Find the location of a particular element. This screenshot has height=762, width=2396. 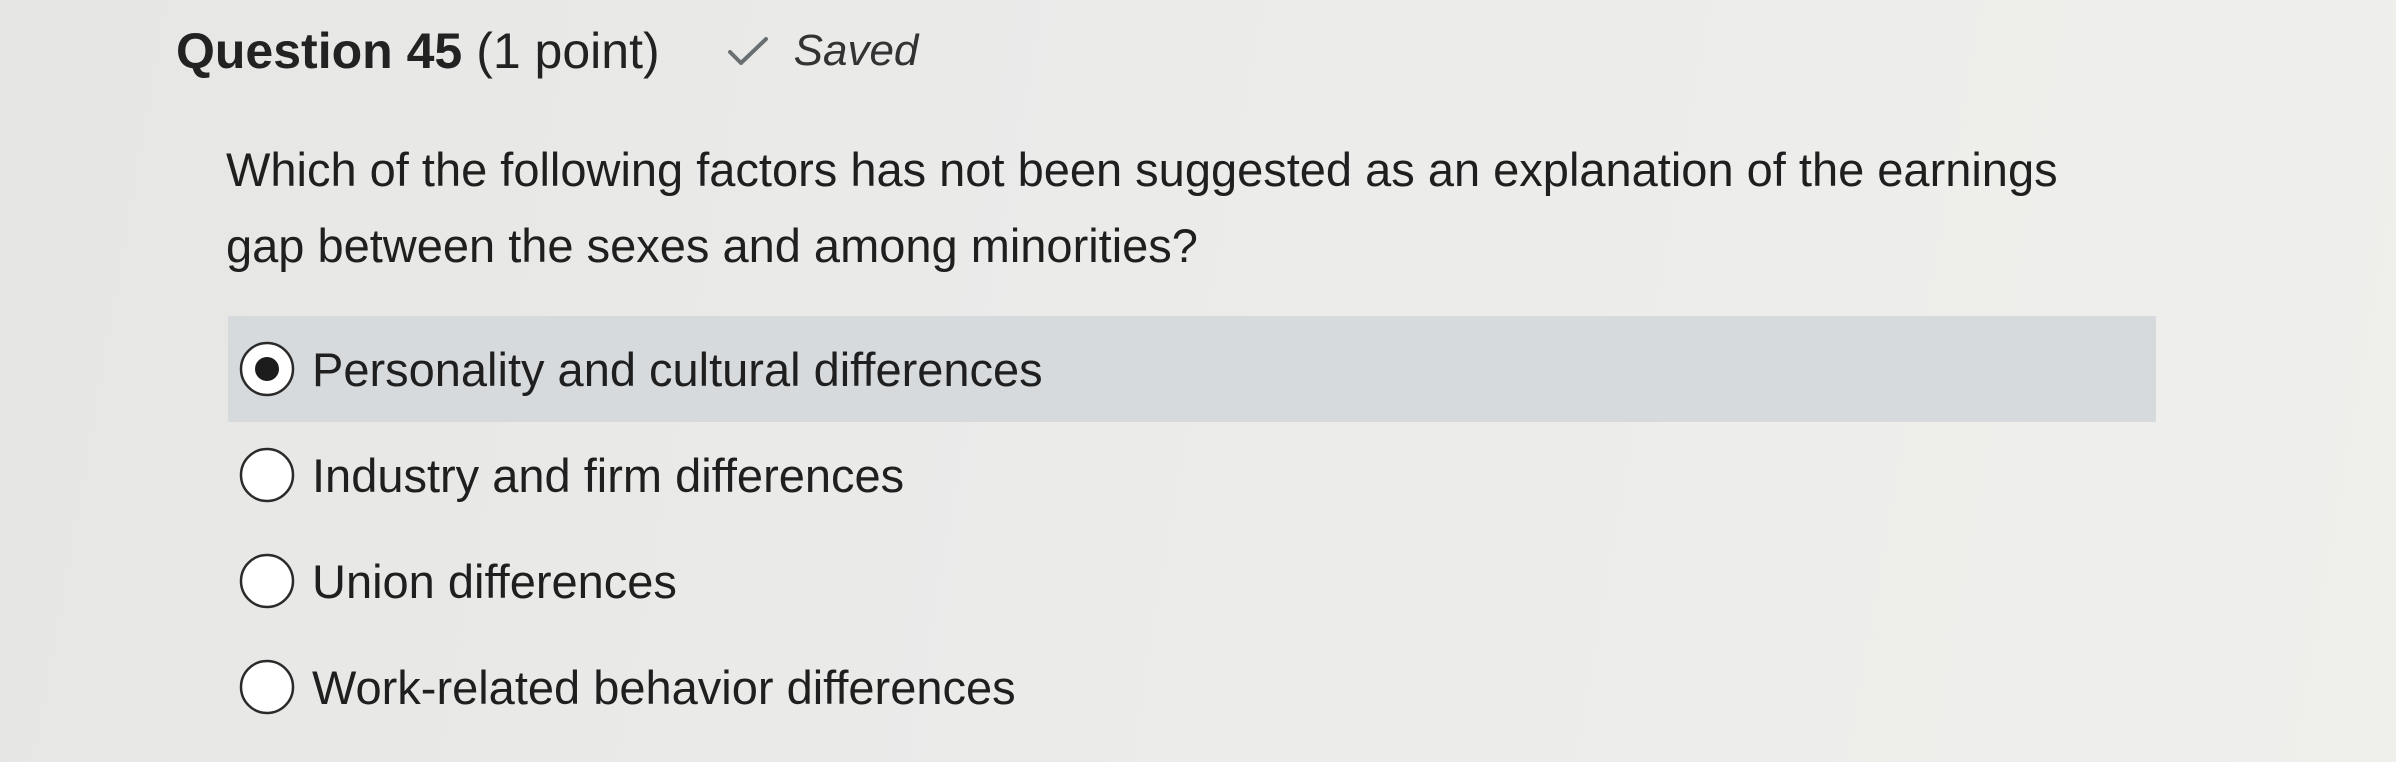

answer-option-3: Union differences is located at coordinates (1192, 581).